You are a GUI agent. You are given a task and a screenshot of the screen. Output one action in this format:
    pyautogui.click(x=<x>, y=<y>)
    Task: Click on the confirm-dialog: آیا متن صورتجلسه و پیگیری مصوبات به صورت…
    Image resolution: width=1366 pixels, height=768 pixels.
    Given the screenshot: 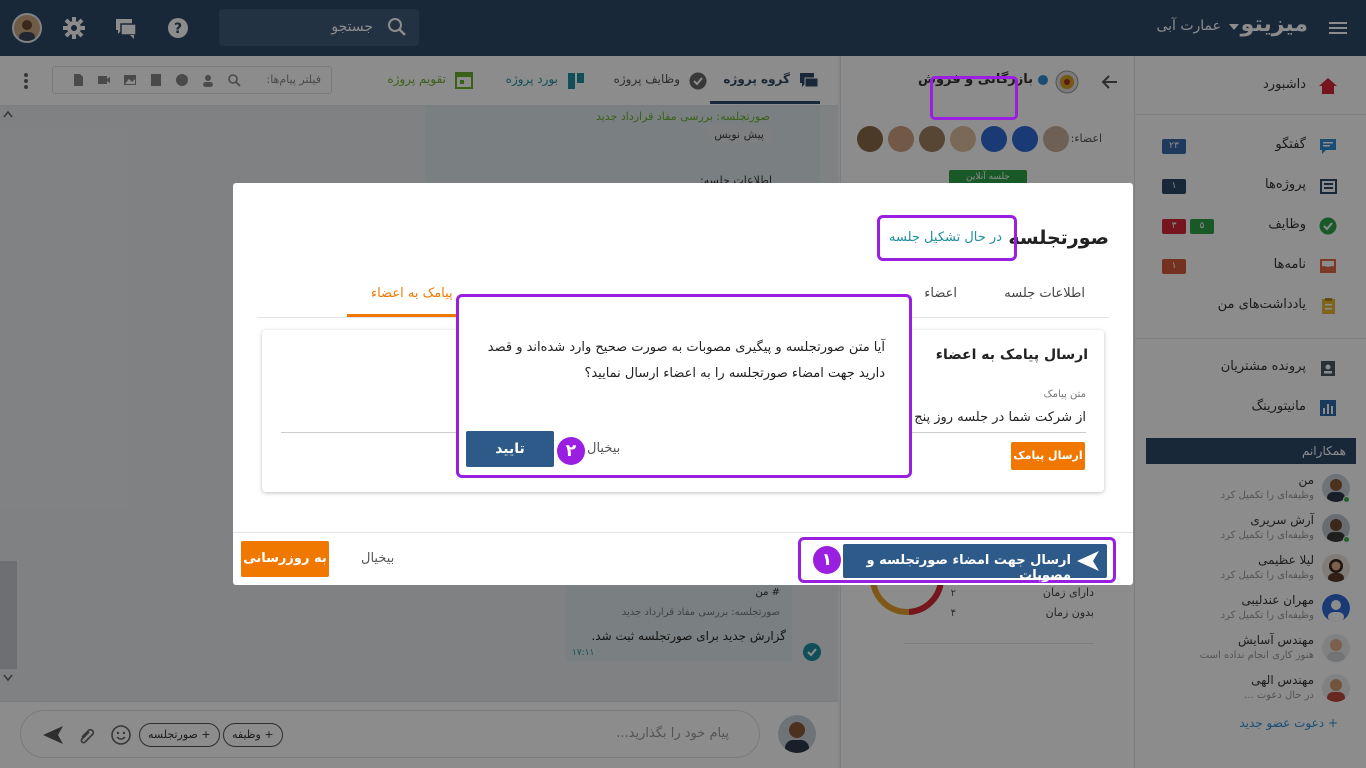 What is the action you would take?
    pyautogui.click(x=684, y=386)
    